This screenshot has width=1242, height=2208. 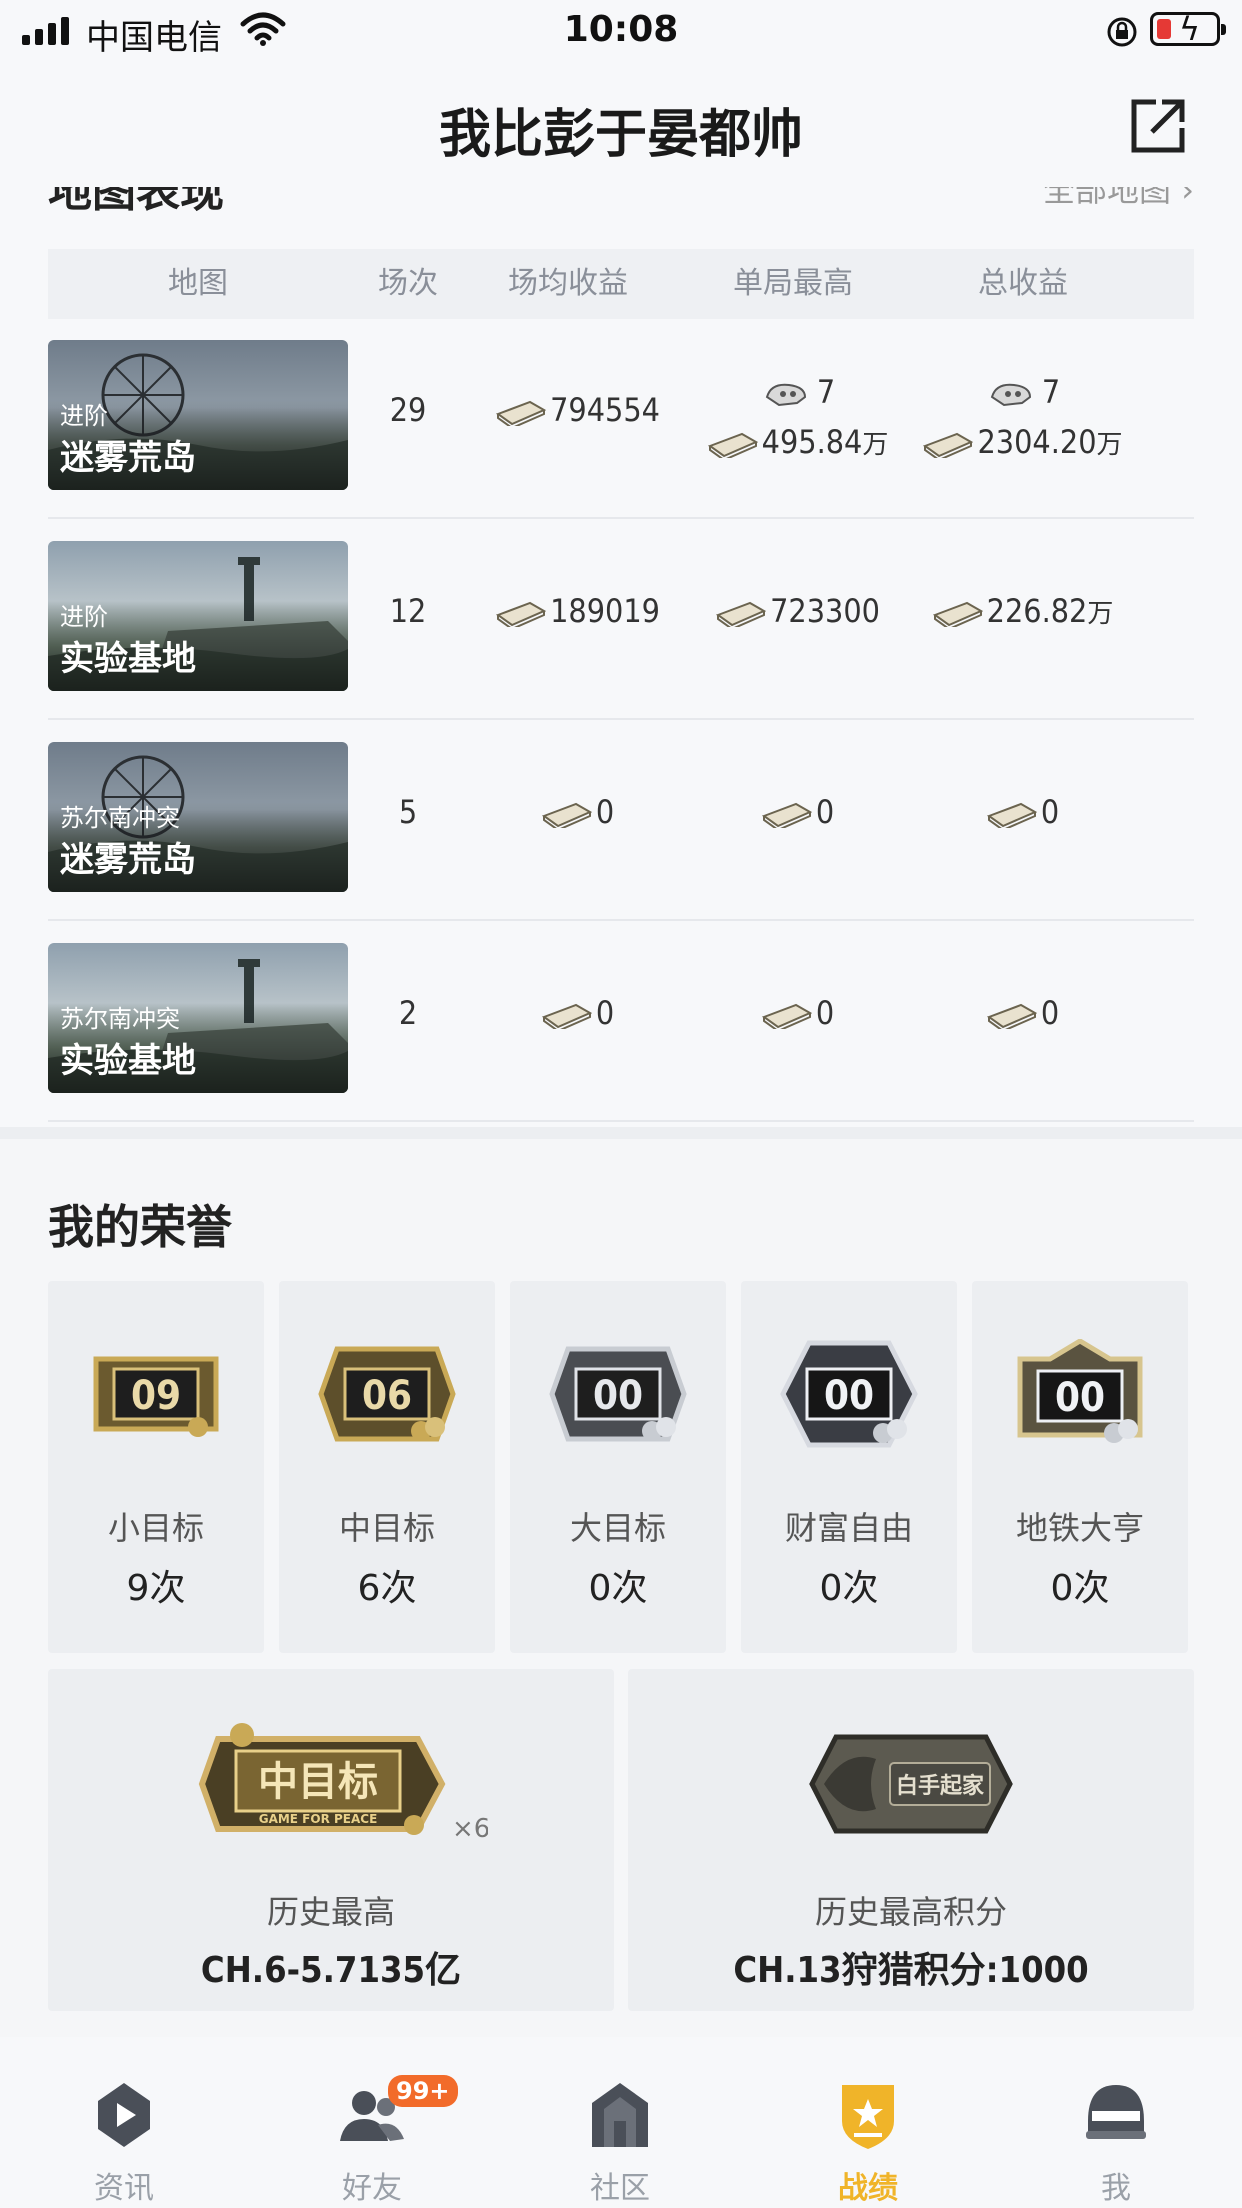 What do you see at coordinates (1023, 611) in the screenshot?
I see `total-cell: 226.82万` at bounding box center [1023, 611].